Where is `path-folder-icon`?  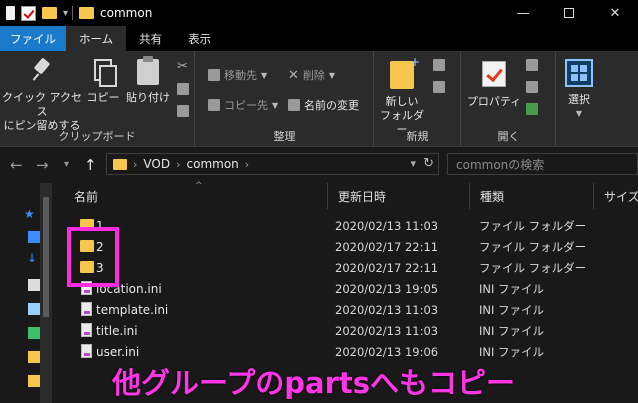 path-folder-icon is located at coordinates (120, 164).